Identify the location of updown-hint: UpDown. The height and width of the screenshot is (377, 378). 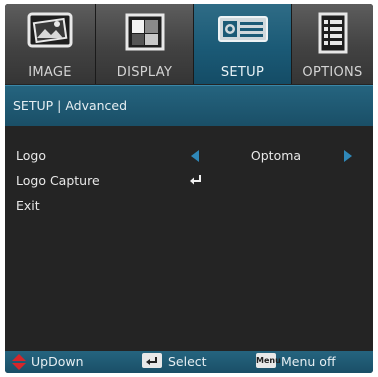
(57, 361).